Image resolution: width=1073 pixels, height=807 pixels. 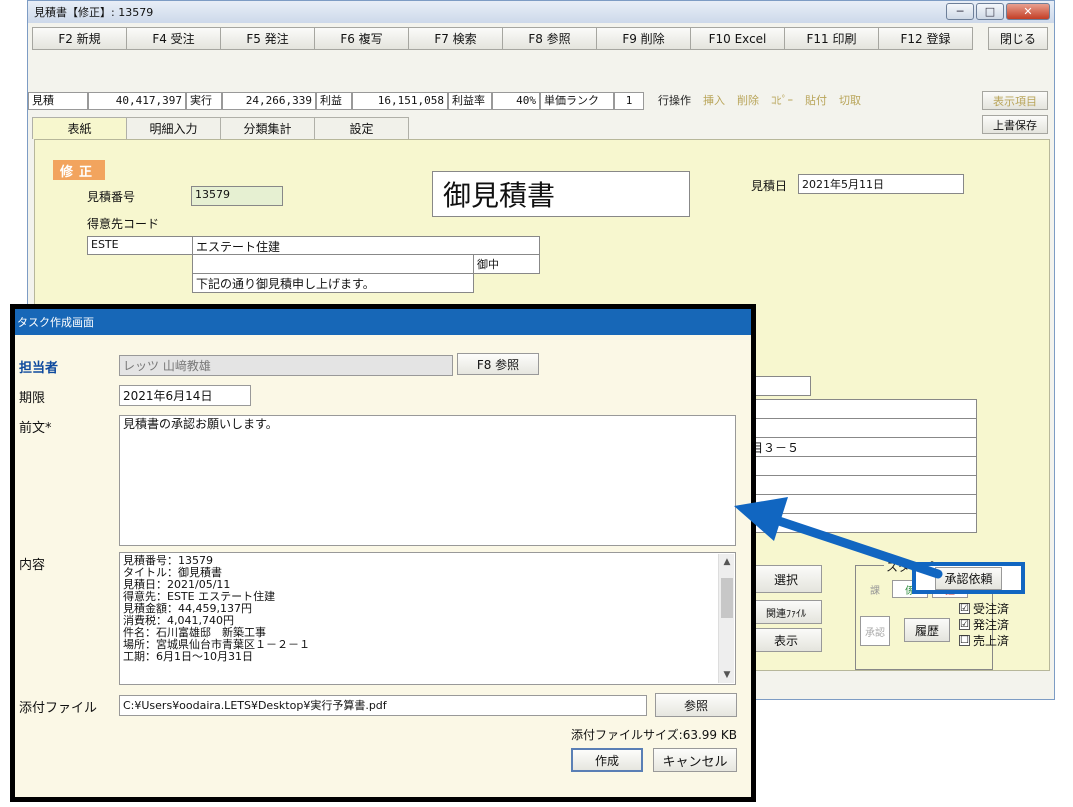 I want to click on partial-address-row-3: 目３－５, so click(x=862, y=447).